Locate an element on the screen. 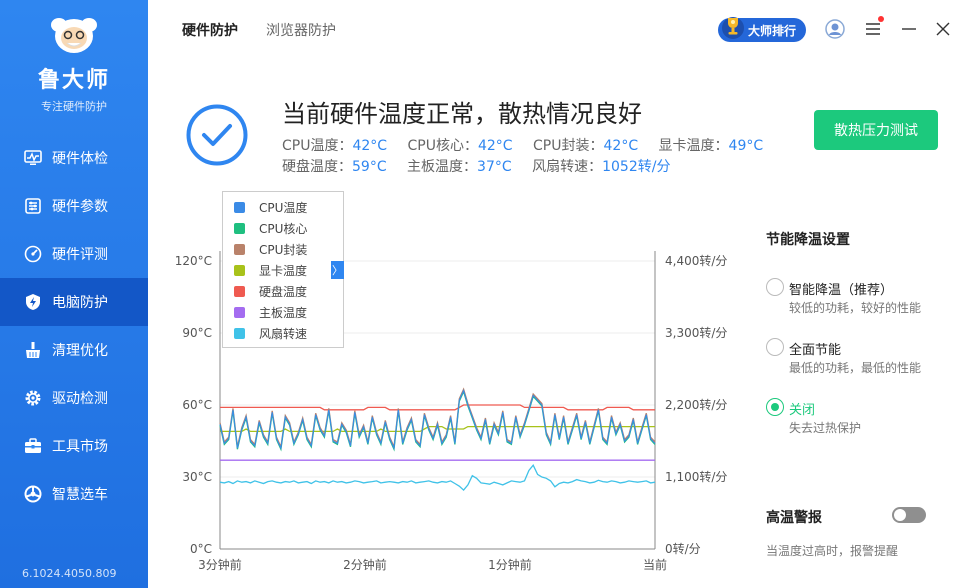 This screenshot has height=588, width=966. master-rank-button: 大师排行 is located at coordinates (762, 29).